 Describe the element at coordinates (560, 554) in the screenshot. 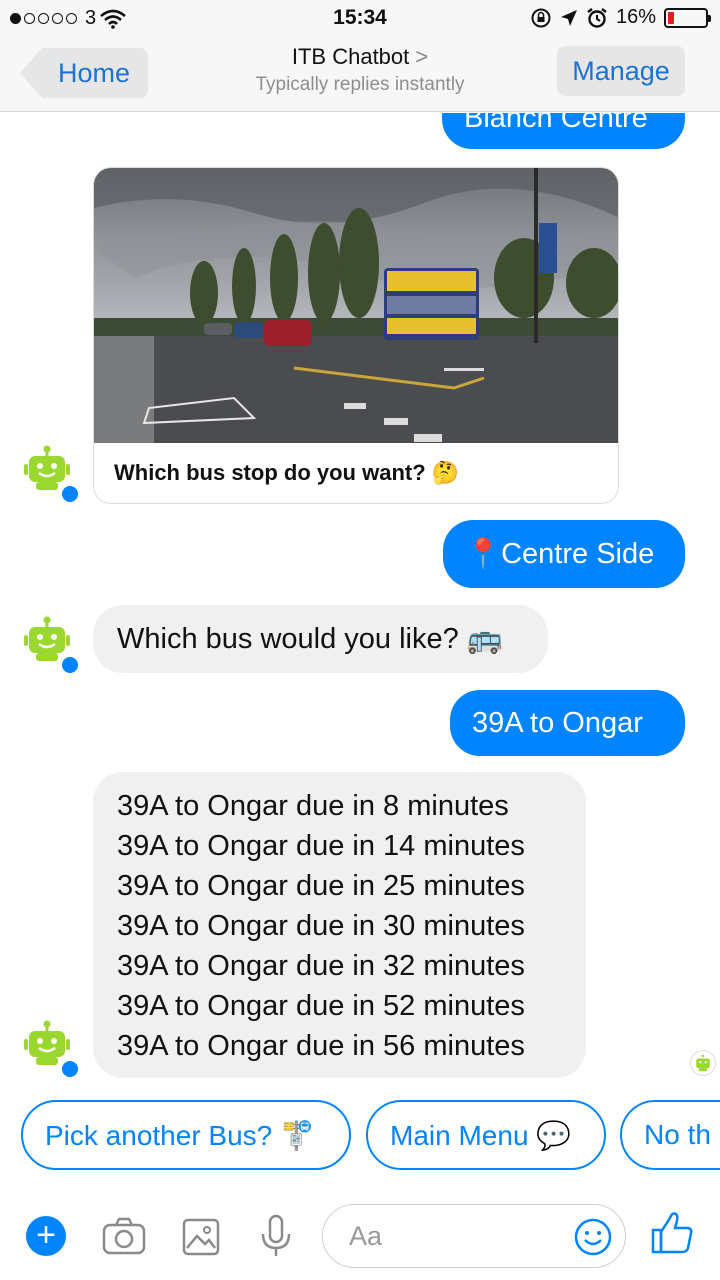

I see `message-text: 📍Centre Side` at that location.